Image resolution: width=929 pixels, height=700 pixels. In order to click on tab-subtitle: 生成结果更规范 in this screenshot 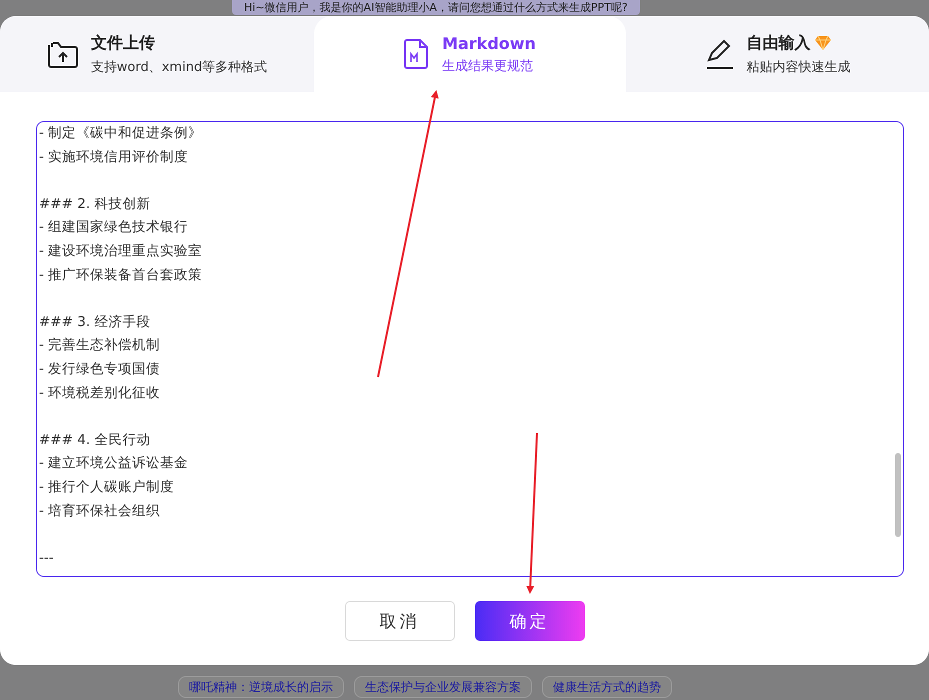, I will do `click(488, 66)`.